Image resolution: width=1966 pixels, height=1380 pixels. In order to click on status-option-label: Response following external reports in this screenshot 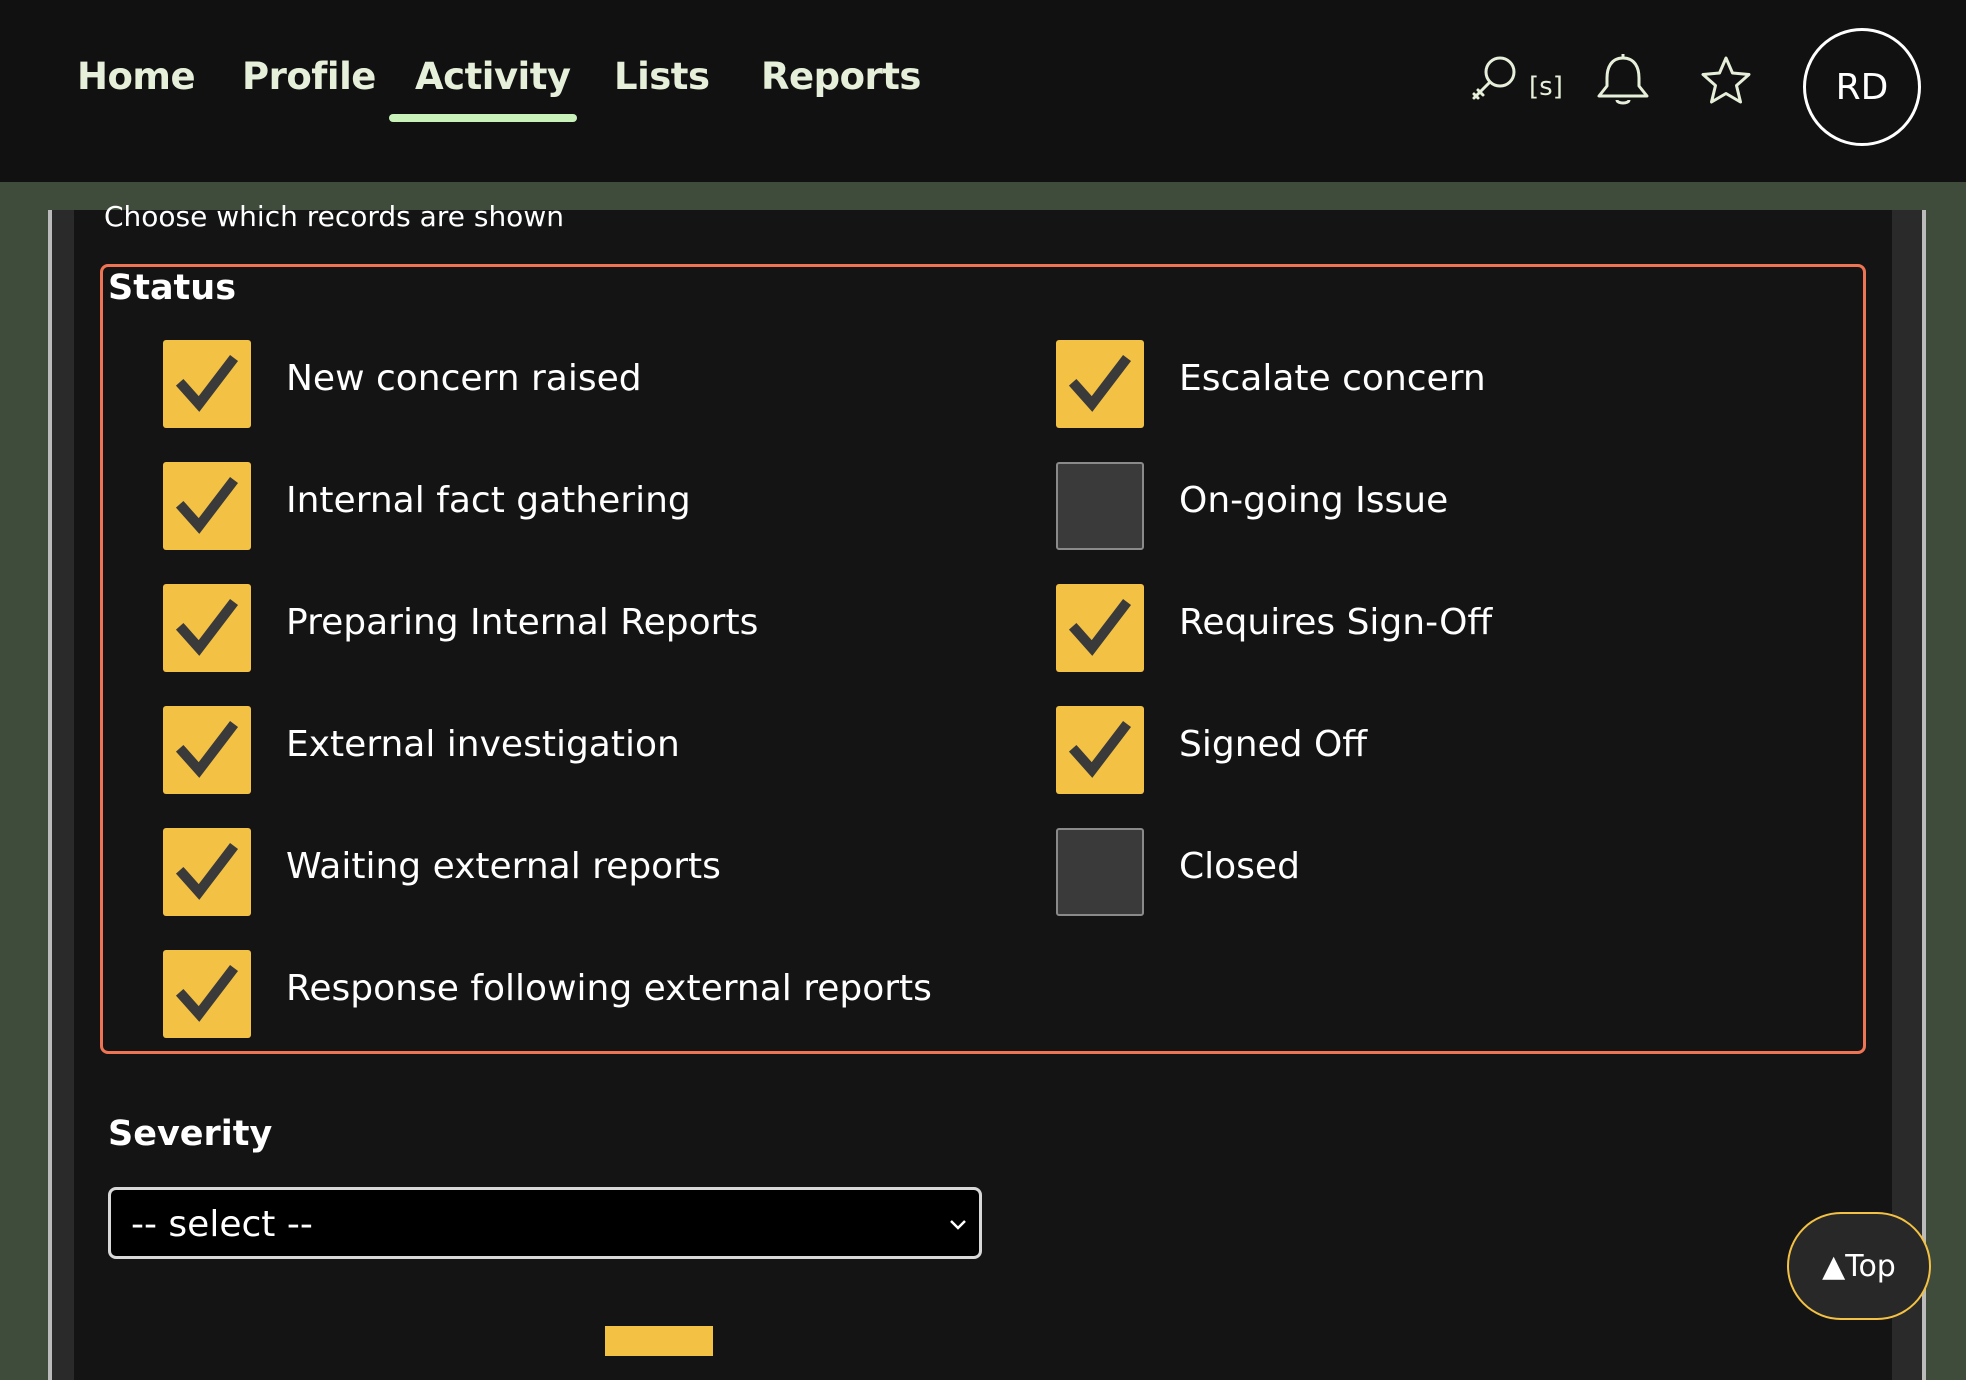, I will do `click(609, 988)`.